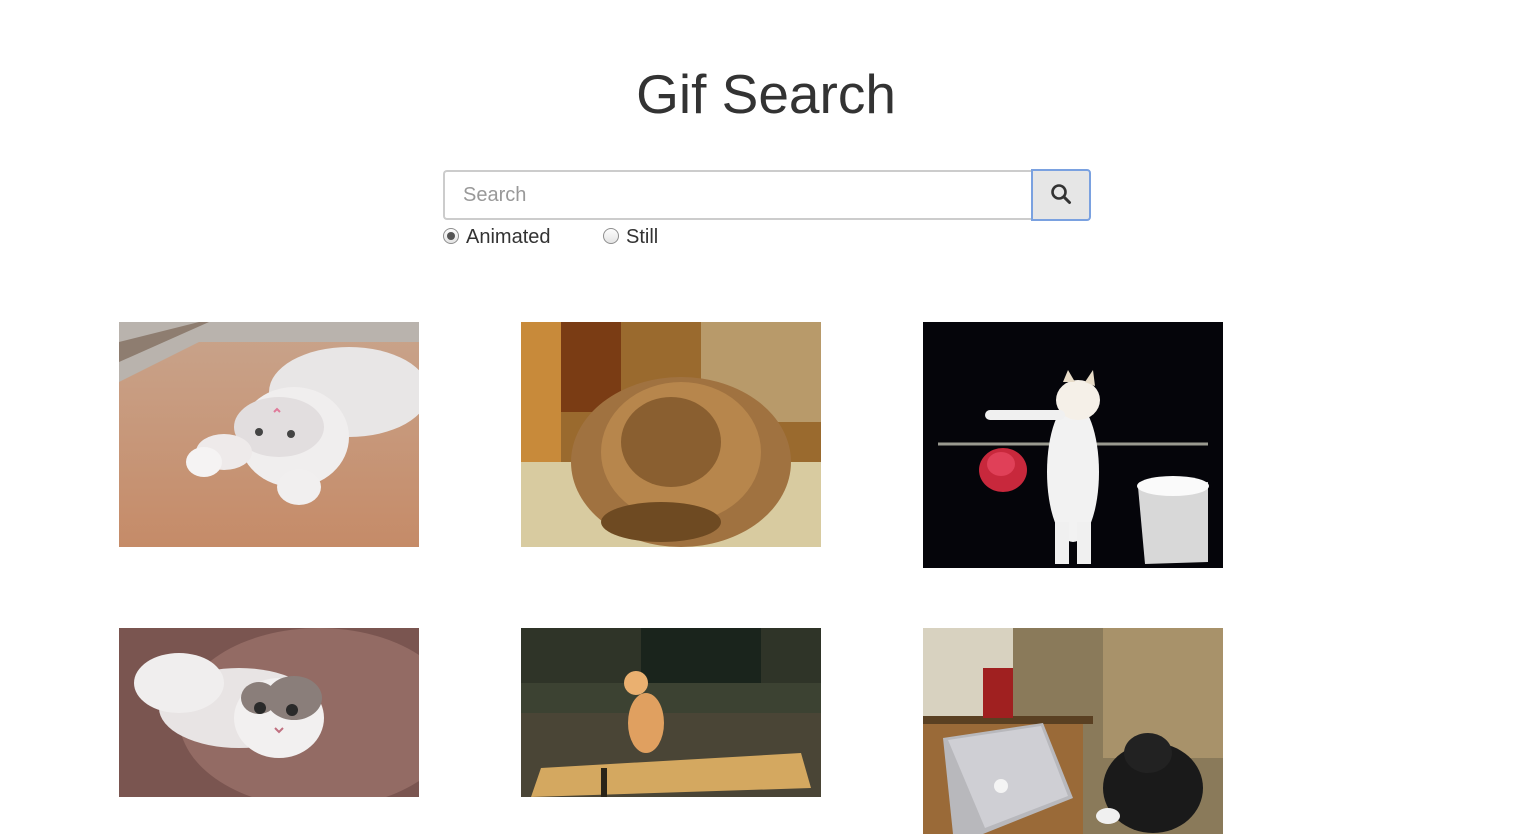 This screenshot has height=834, width=1524. I want to click on search-button, so click(1061, 195).